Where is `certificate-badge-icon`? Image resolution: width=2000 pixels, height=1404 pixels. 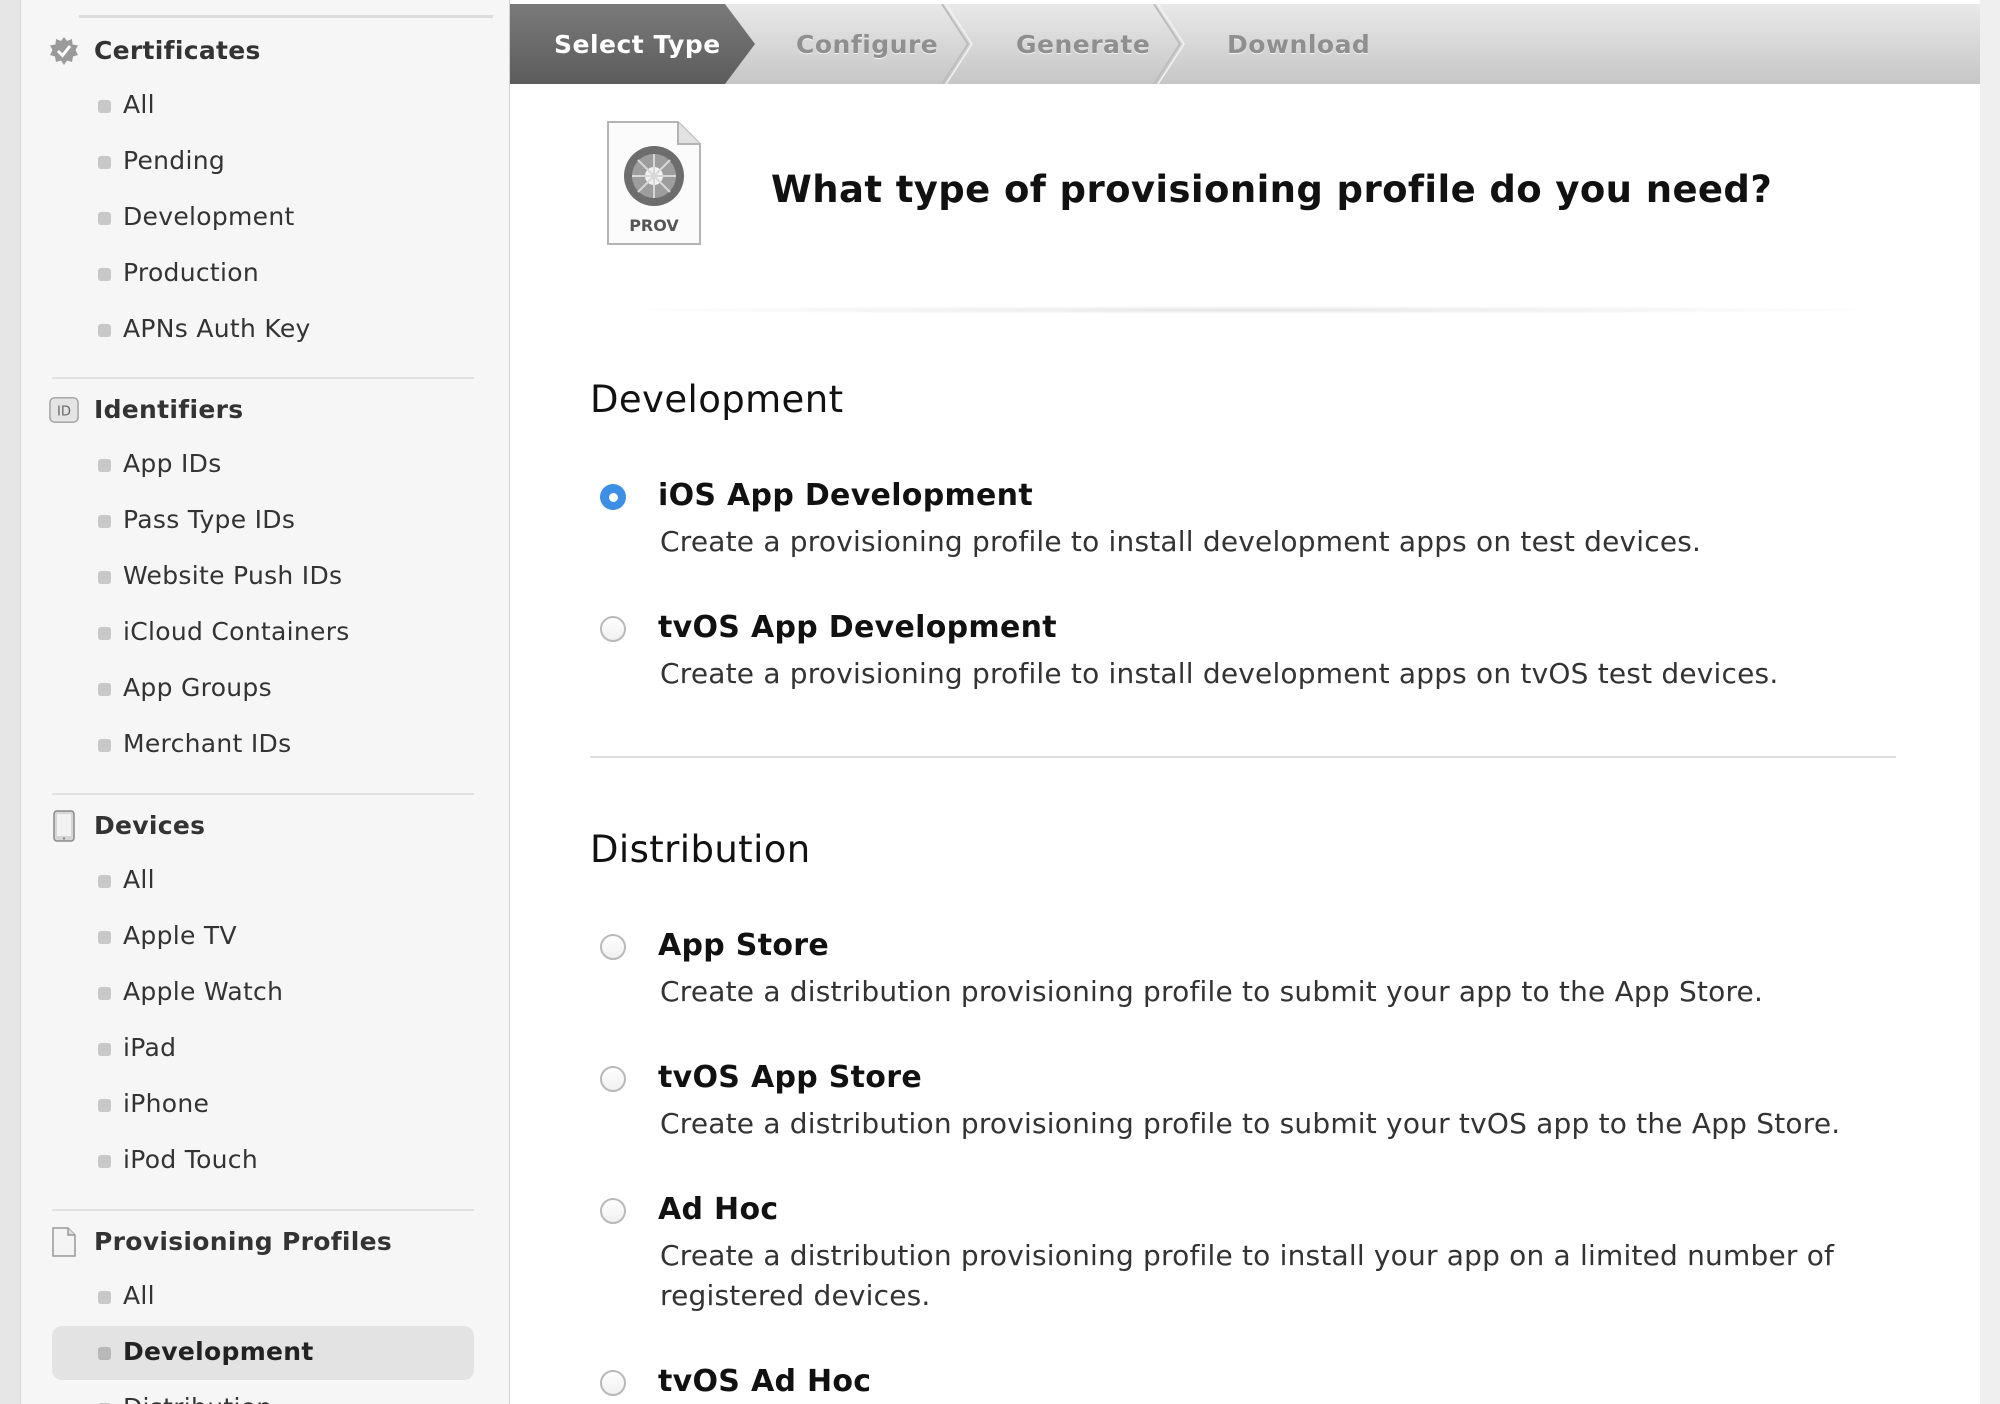 certificate-badge-icon is located at coordinates (64, 51).